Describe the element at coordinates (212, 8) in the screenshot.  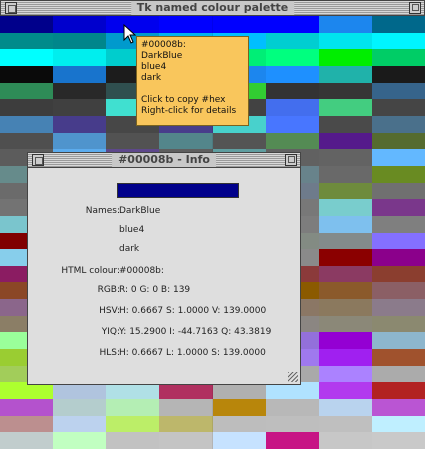
I see `palette-window-titlebar: Tk named colour palette` at that location.